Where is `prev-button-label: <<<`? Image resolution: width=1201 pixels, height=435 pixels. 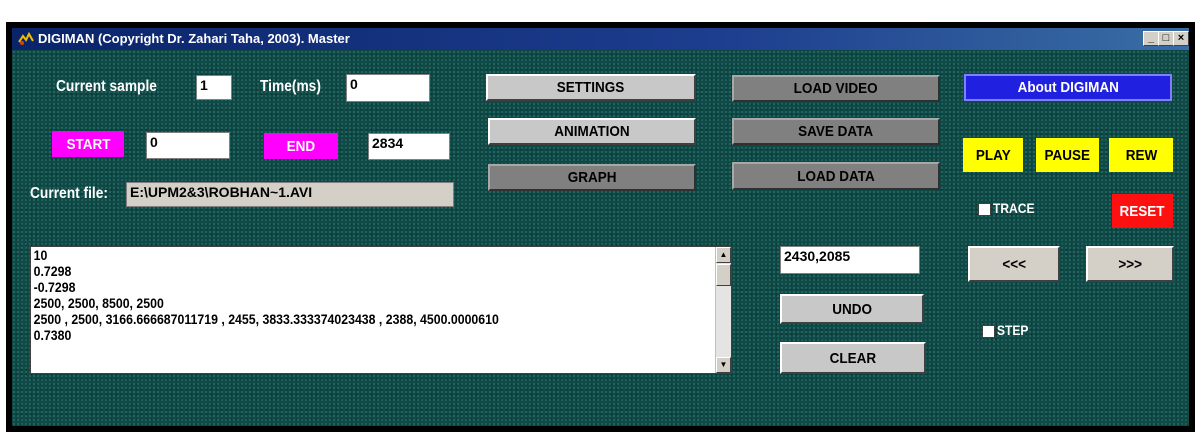
prev-button-label: <<< is located at coordinates (1014, 264).